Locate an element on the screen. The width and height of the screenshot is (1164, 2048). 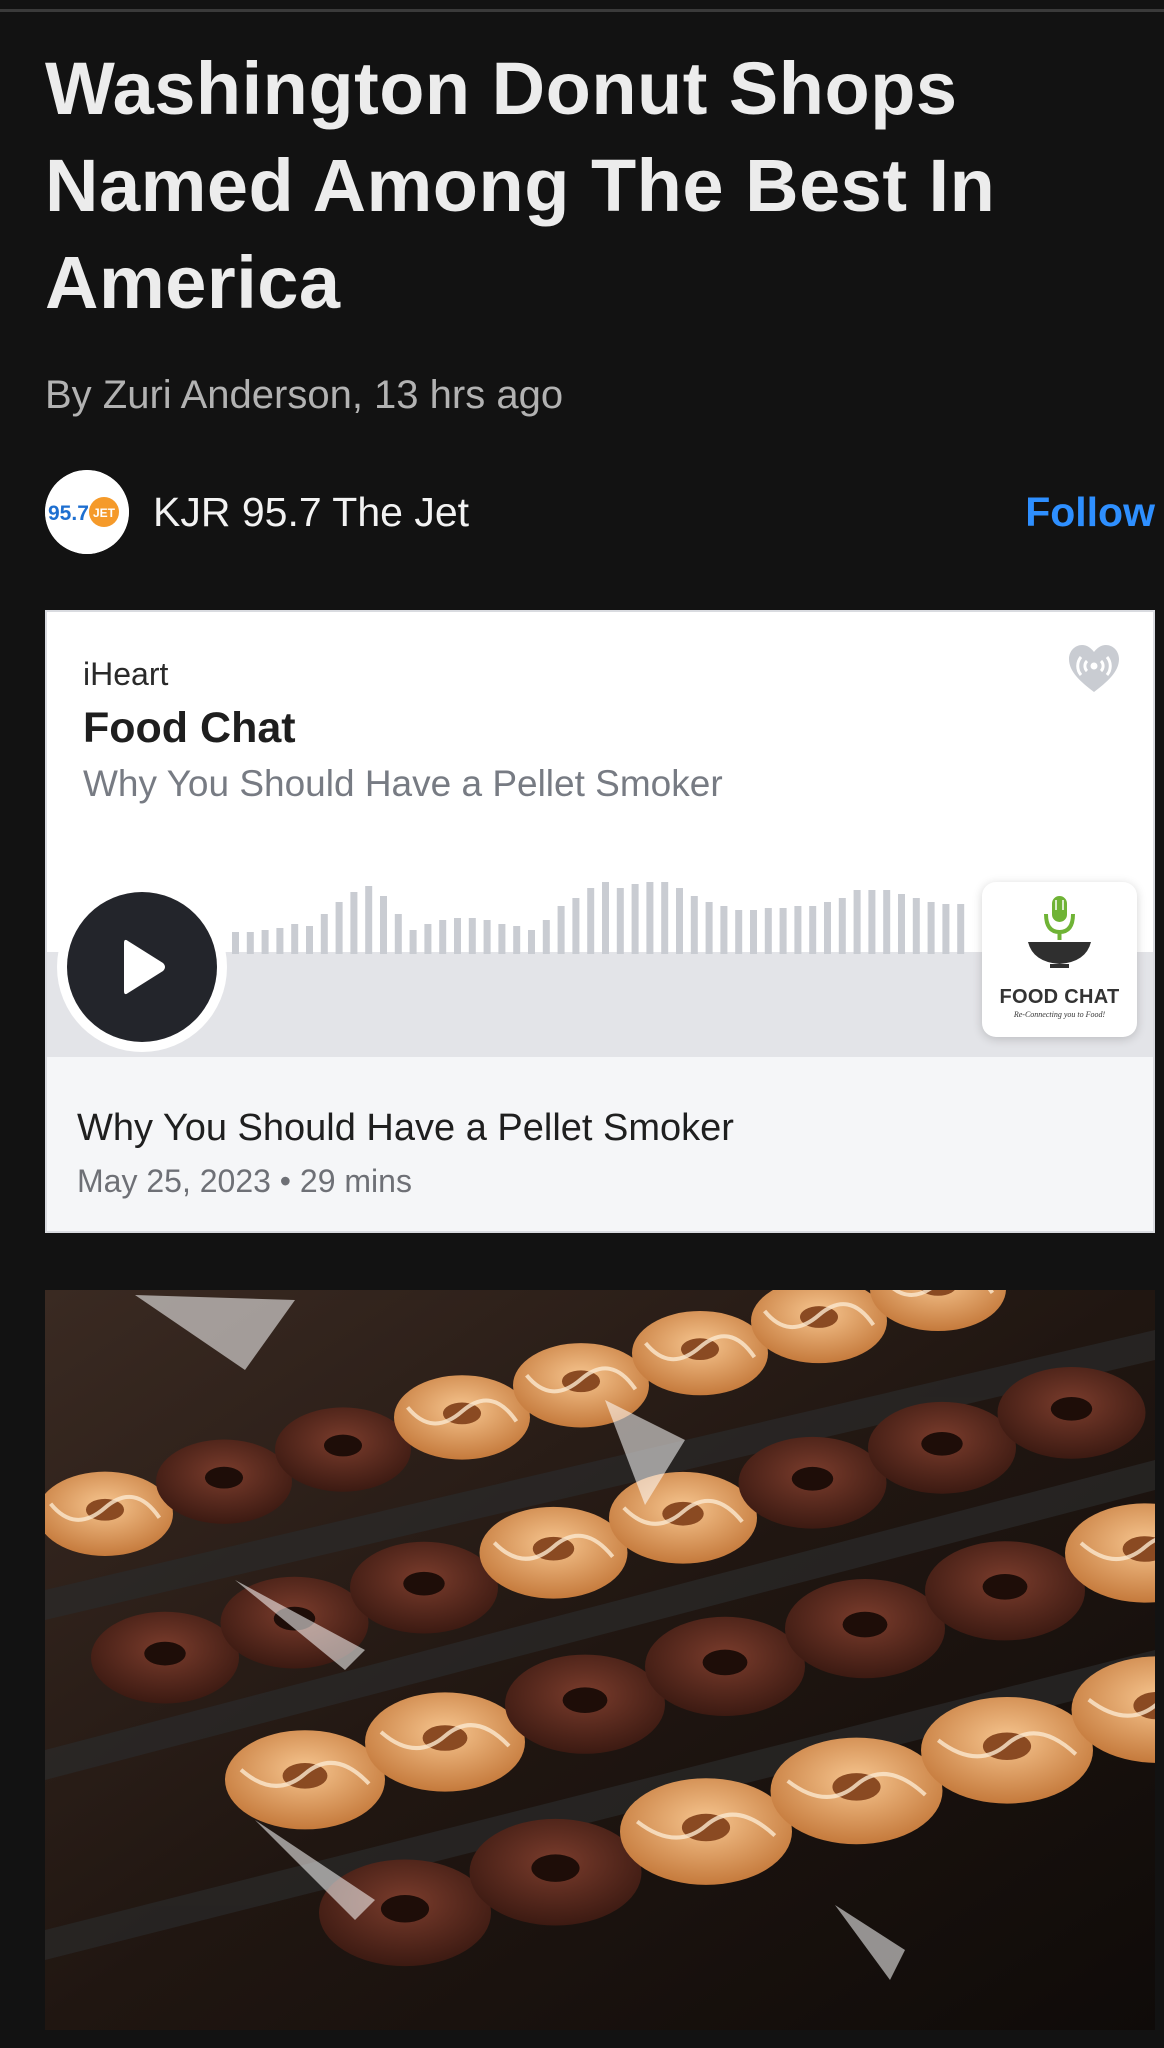
episode-meta: May 25, 2023 • 29 mins is located at coordinates (244, 1181).